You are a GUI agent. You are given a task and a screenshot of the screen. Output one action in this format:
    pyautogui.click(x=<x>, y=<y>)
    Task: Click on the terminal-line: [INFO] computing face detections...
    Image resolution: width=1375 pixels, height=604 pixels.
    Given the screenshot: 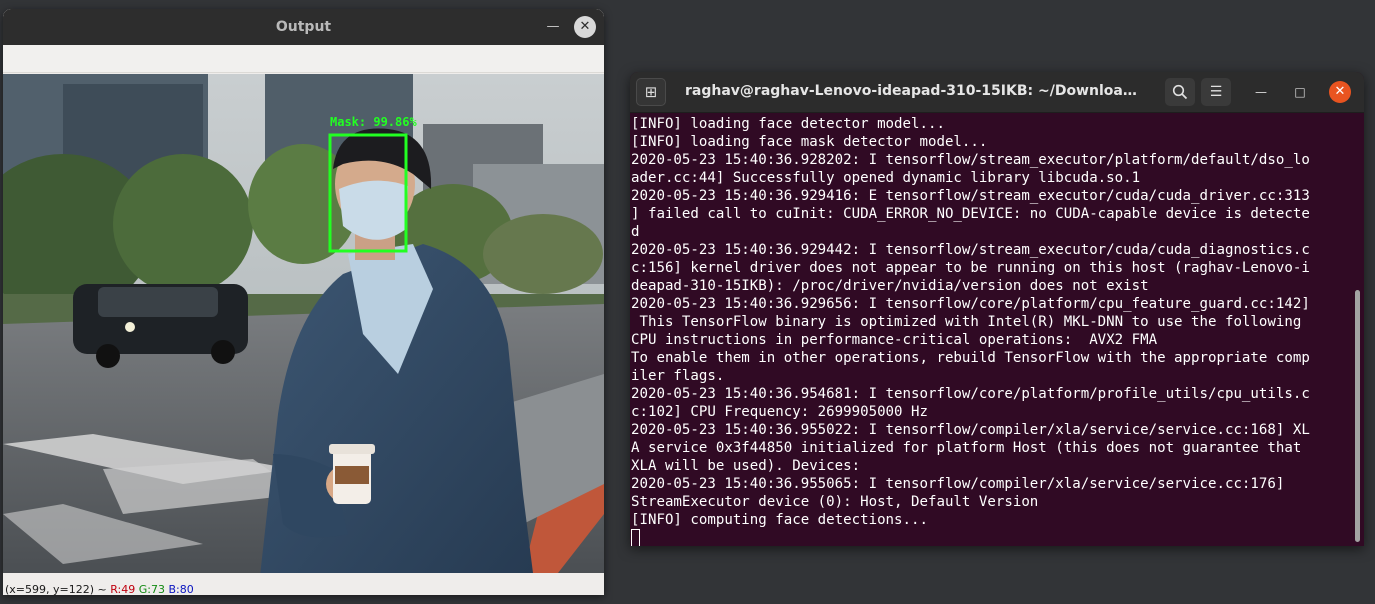 What is the action you would take?
    pyautogui.click(x=779, y=520)
    